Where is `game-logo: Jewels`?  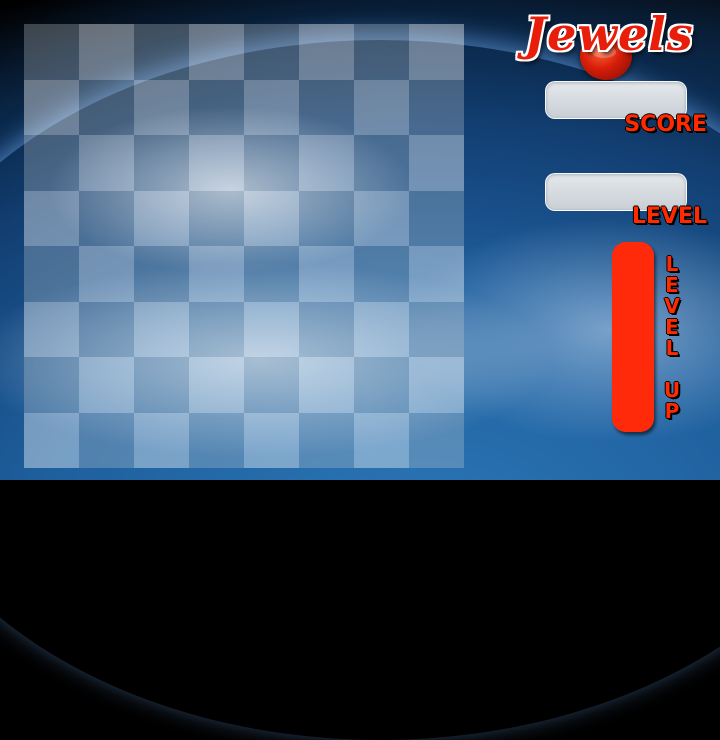 game-logo: Jewels is located at coordinates (609, 44).